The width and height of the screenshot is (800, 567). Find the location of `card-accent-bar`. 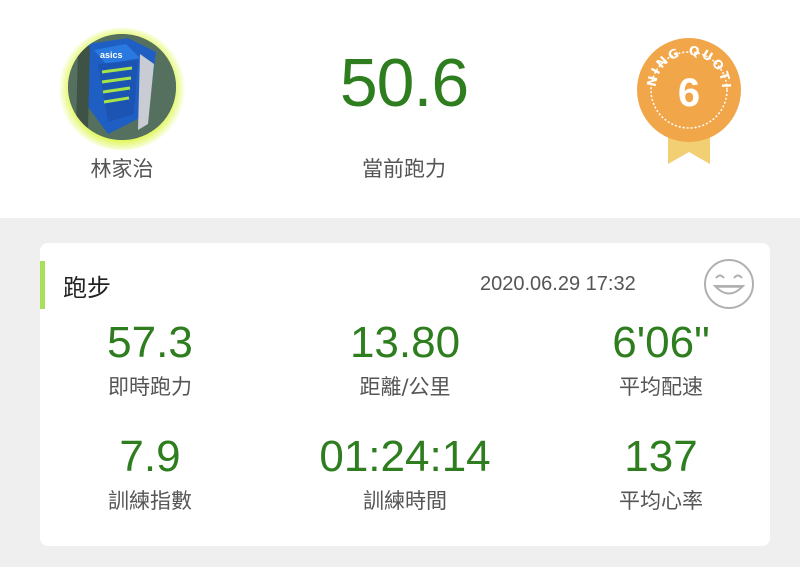

card-accent-bar is located at coordinates (42, 285).